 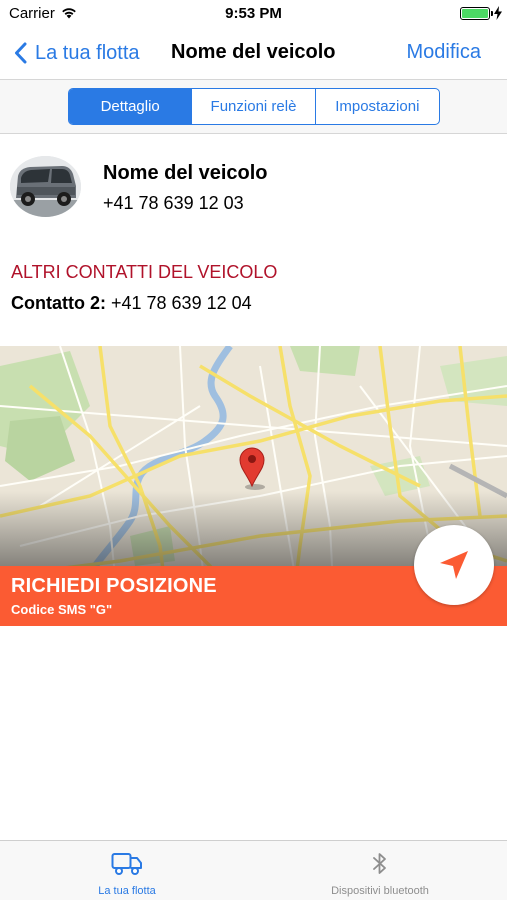 I want to click on page-title: Nome del veicolo, so click(x=253, y=52).